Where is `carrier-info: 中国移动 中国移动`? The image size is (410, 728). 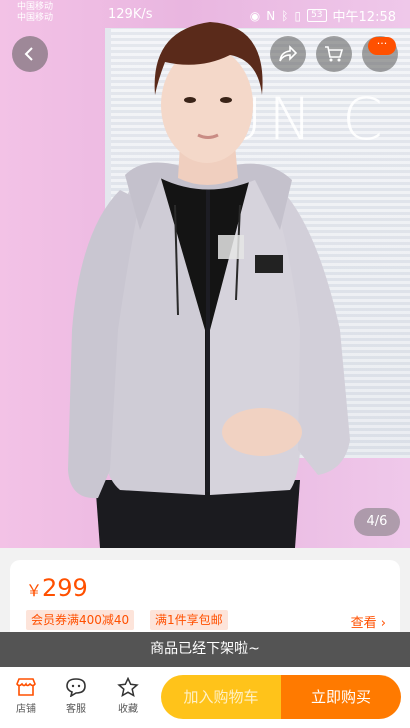 carrier-info: 中国移动 中国移动 is located at coordinates (35, 13).